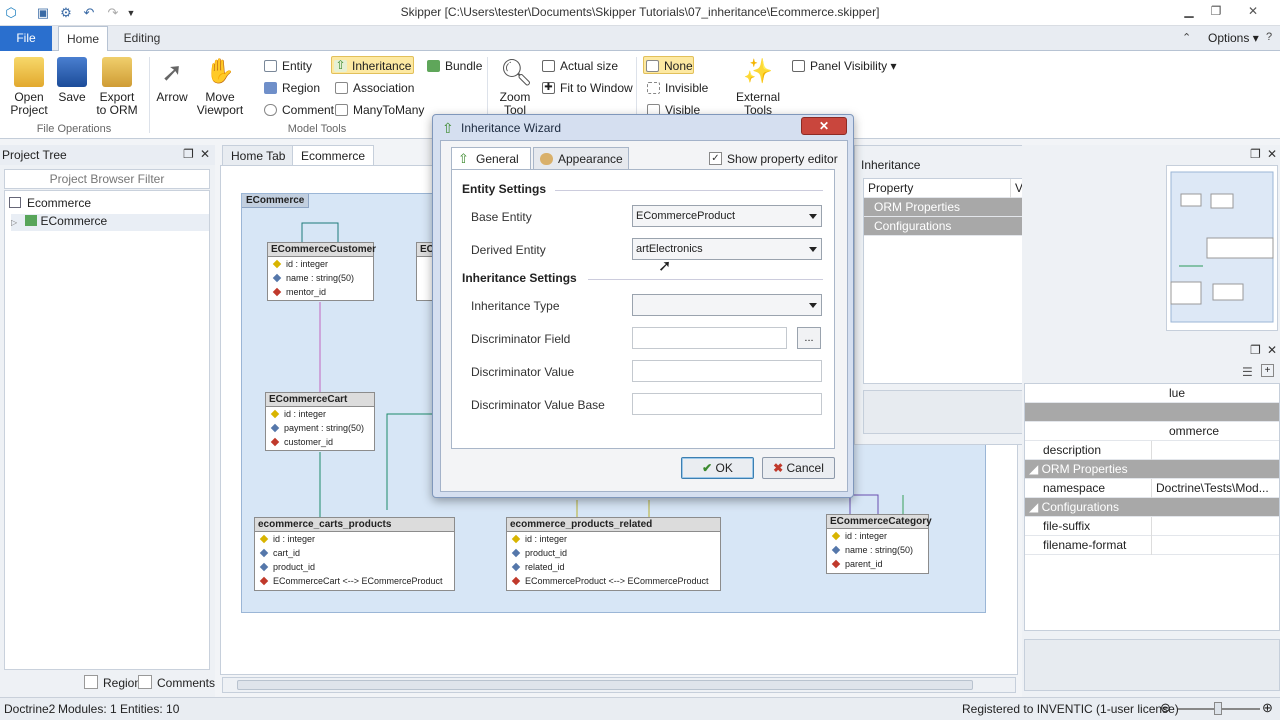 The height and width of the screenshot is (720, 1280). What do you see at coordinates (117, 87) in the screenshot?
I see `export-orm-button: Export to ORM` at bounding box center [117, 87].